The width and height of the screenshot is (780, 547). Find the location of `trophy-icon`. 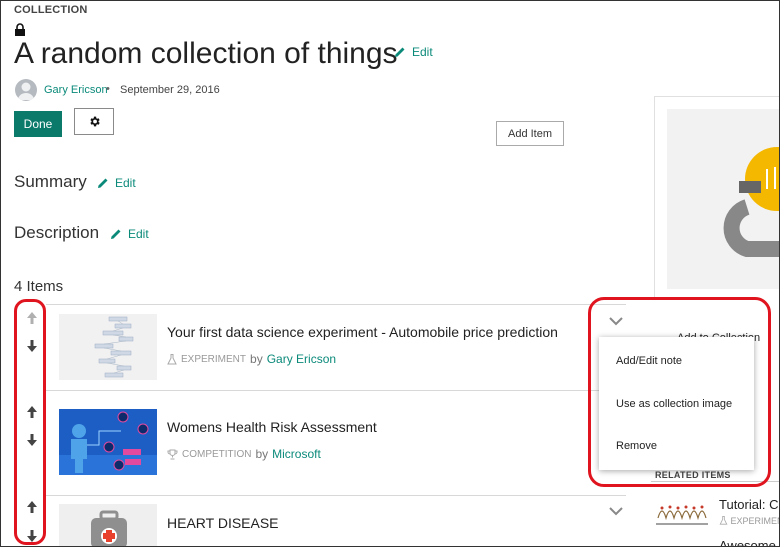

trophy-icon is located at coordinates (172, 454).